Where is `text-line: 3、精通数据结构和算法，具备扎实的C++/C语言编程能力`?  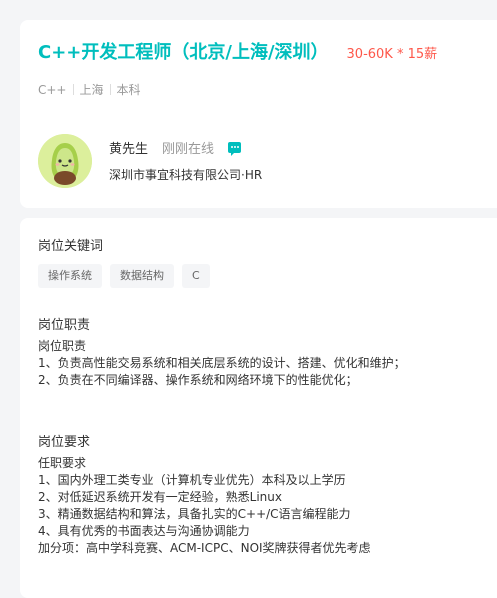 text-line: 3、精通数据结构和算法，具备扎实的C++/C语言编程能力 is located at coordinates (194, 514).